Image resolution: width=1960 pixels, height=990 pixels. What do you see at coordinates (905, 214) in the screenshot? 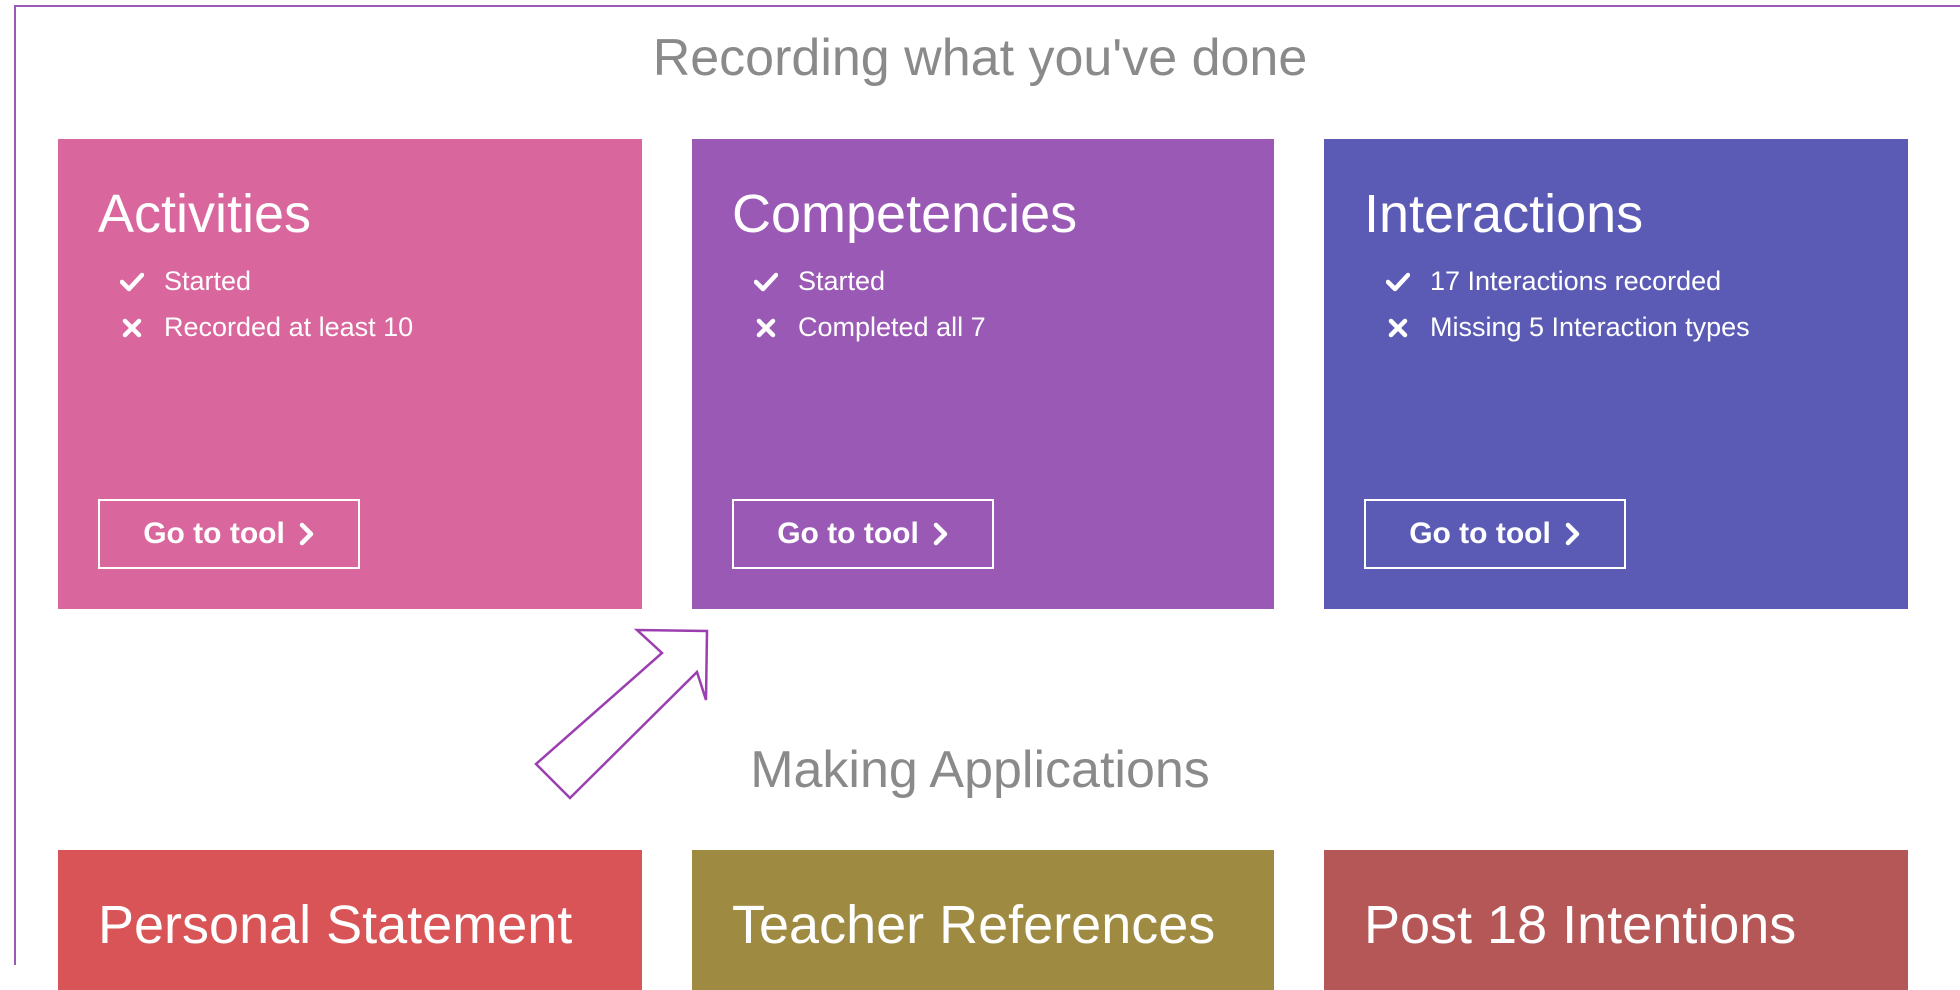
I see `card-title: Competencies` at bounding box center [905, 214].